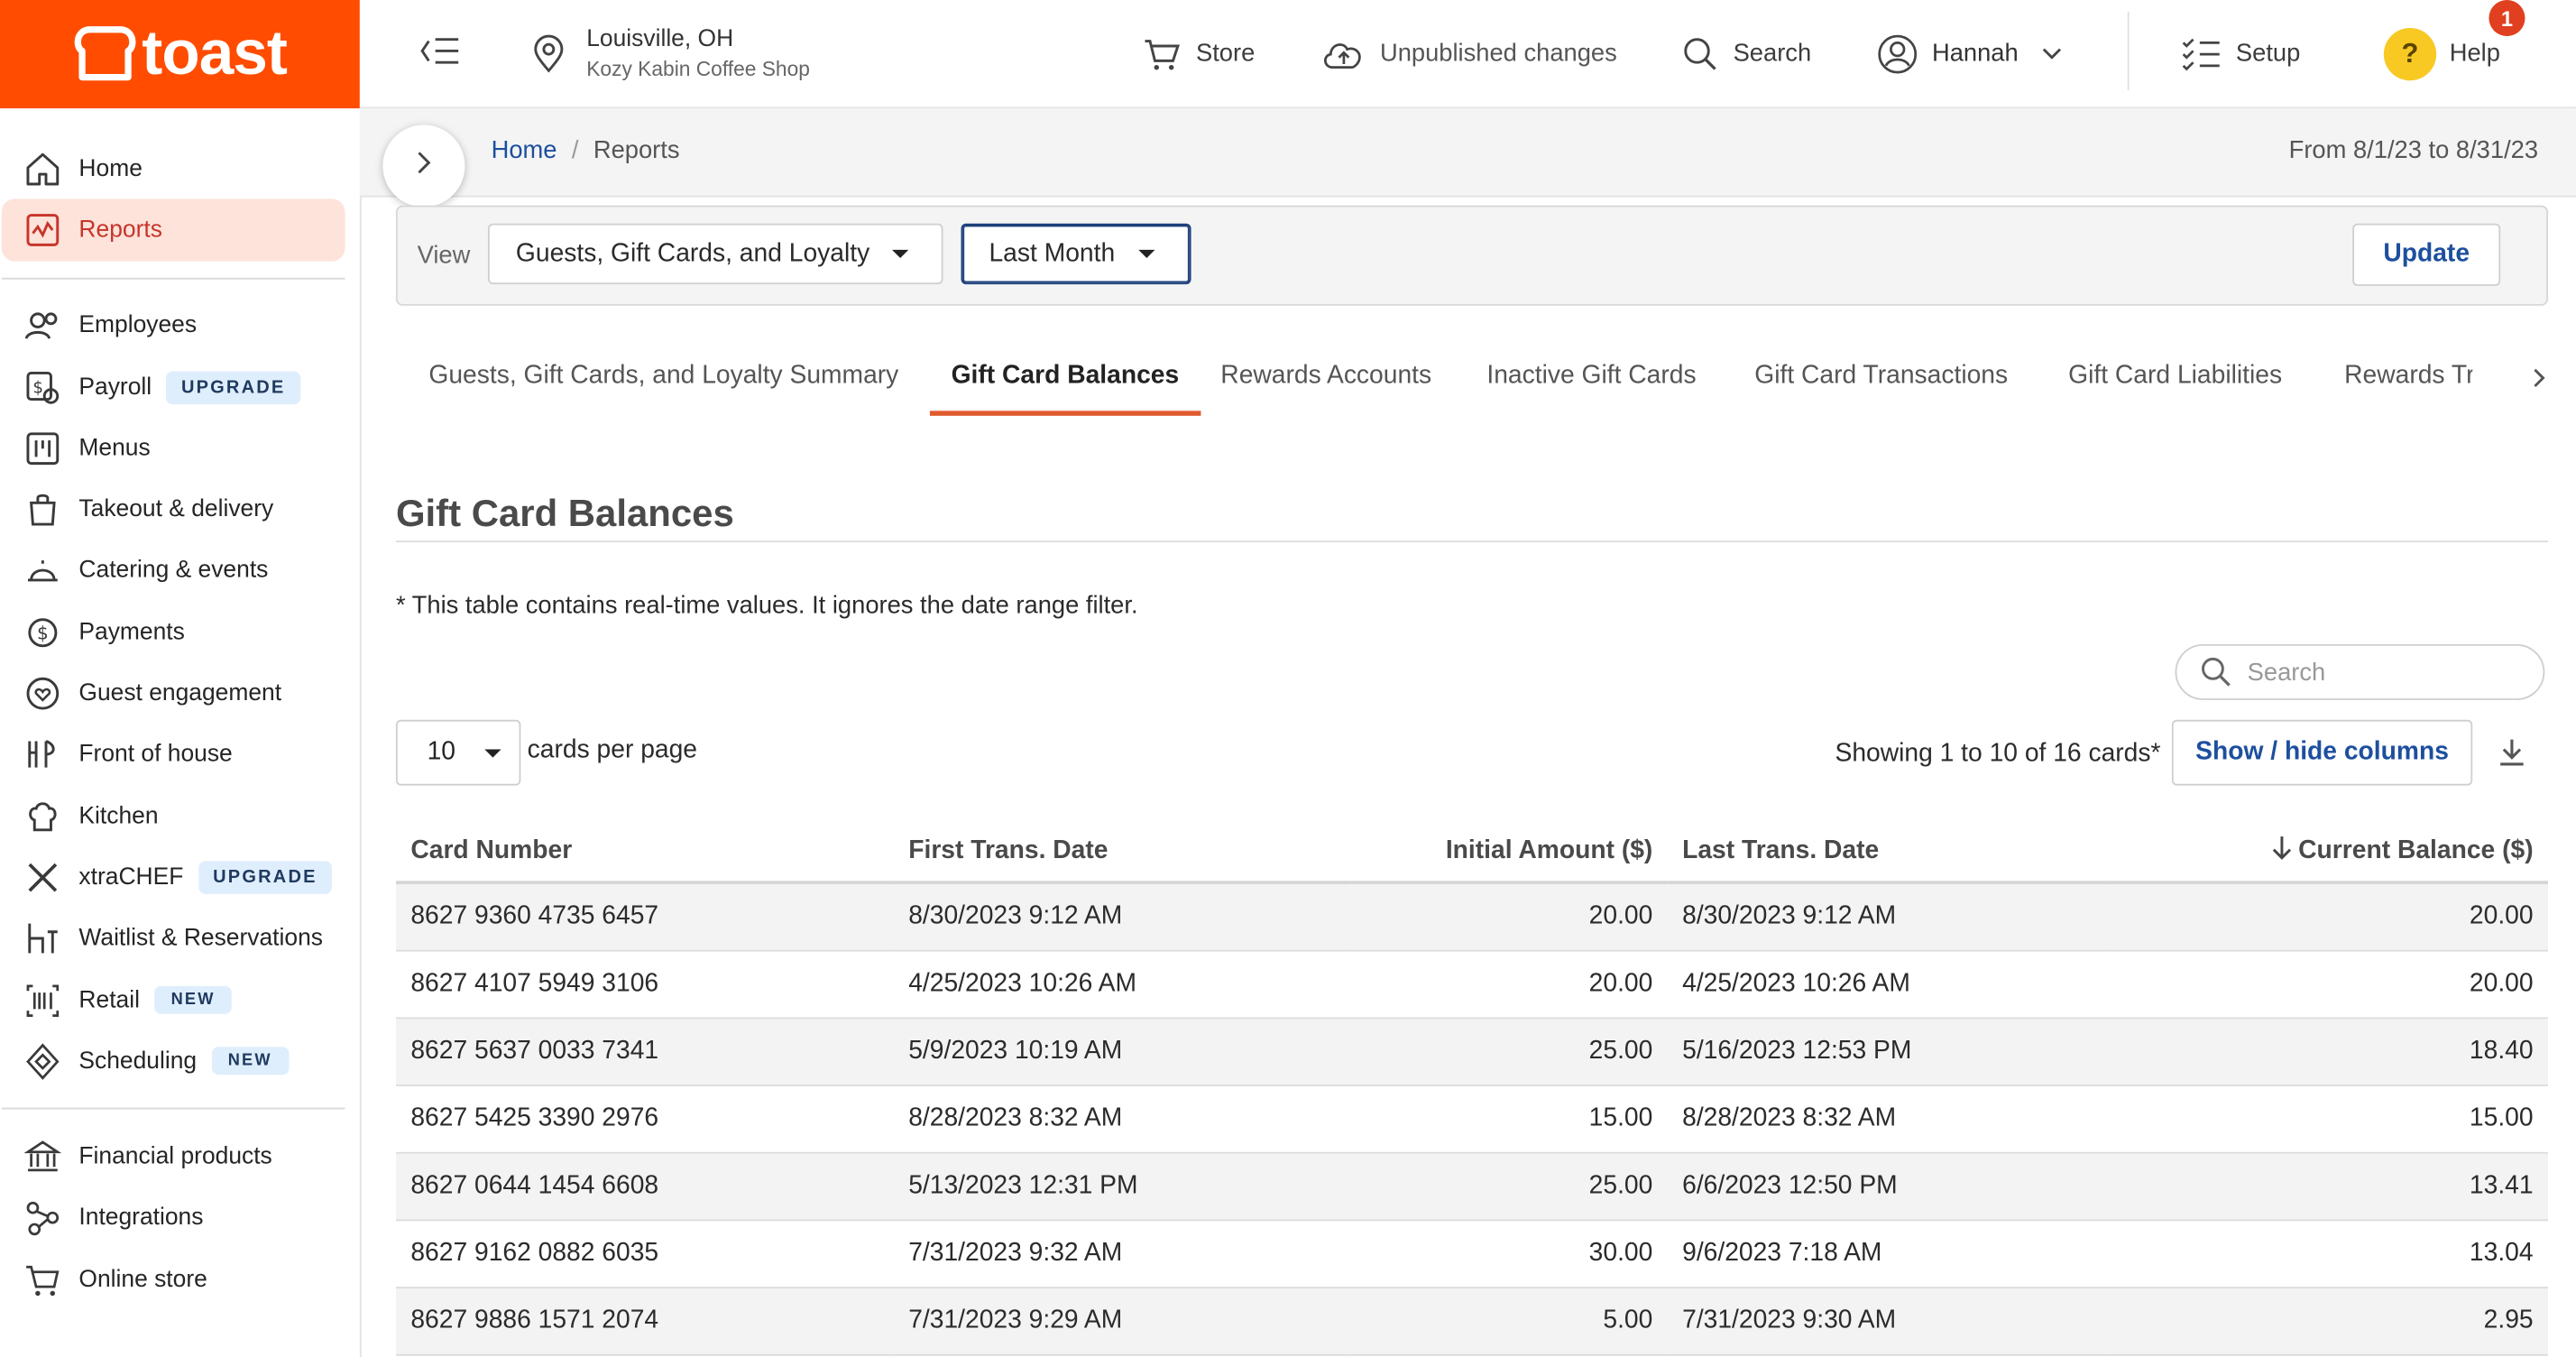  What do you see at coordinates (2511, 757) in the screenshot?
I see `download-icon` at bounding box center [2511, 757].